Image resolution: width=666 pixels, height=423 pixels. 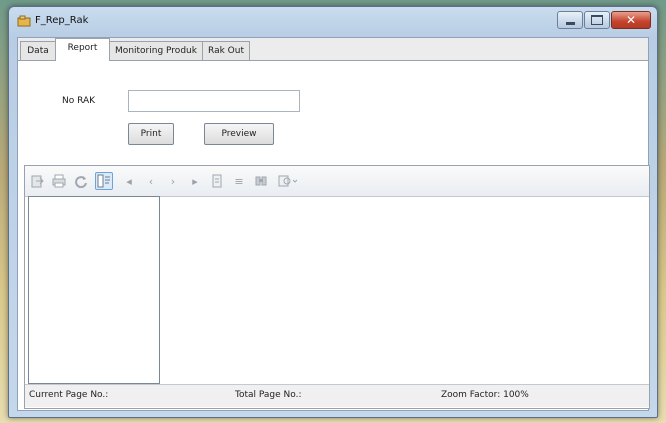 What do you see at coordinates (333, 21) in the screenshot?
I see `title-bar: F_Rep_Rak ✕` at bounding box center [333, 21].